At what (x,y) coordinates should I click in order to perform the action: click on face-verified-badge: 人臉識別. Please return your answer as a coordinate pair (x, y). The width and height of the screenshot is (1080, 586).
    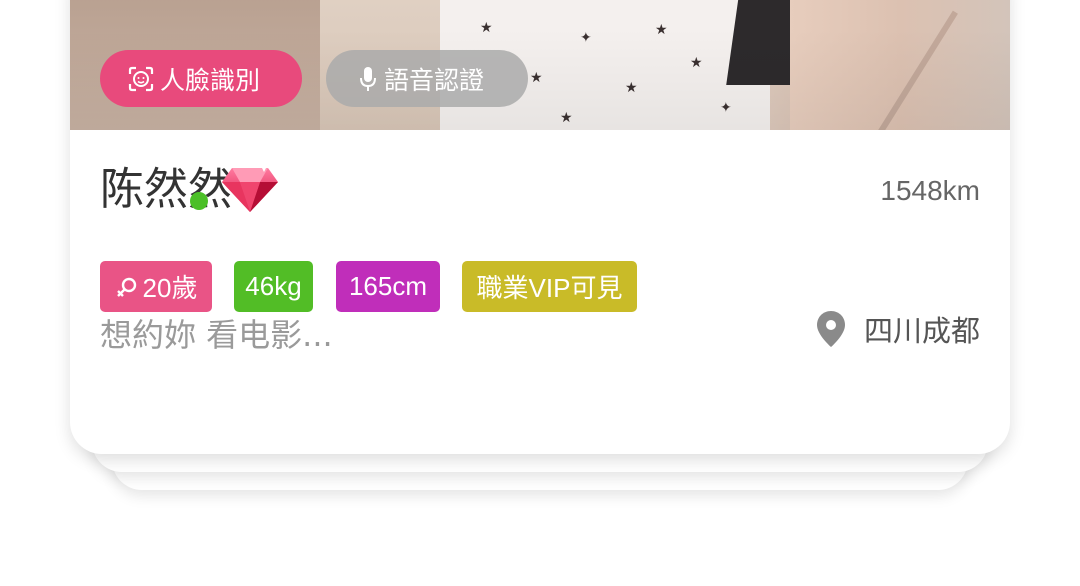
    Looking at the image, I should click on (201, 78).